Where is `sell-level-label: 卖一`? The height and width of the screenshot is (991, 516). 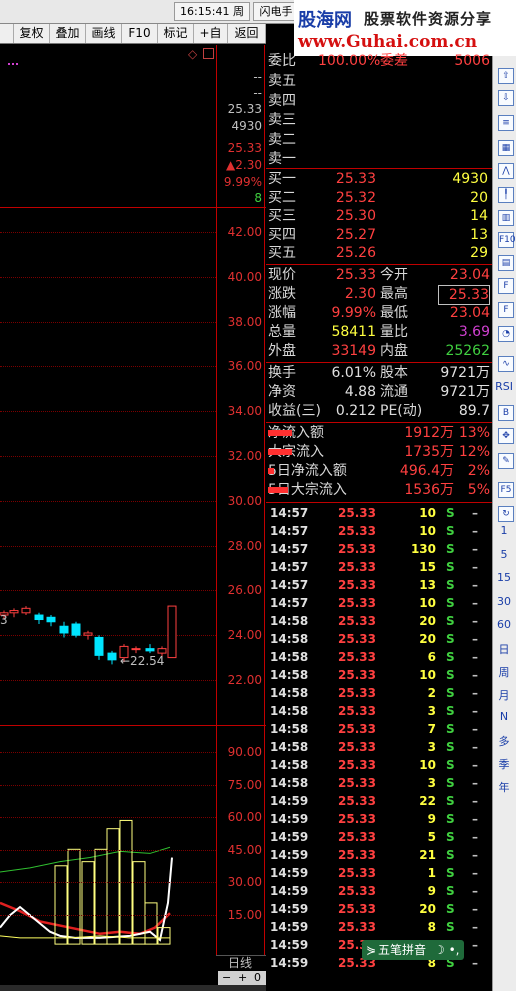
sell-level-label: 卖一 is located at coordinates (282, 159).